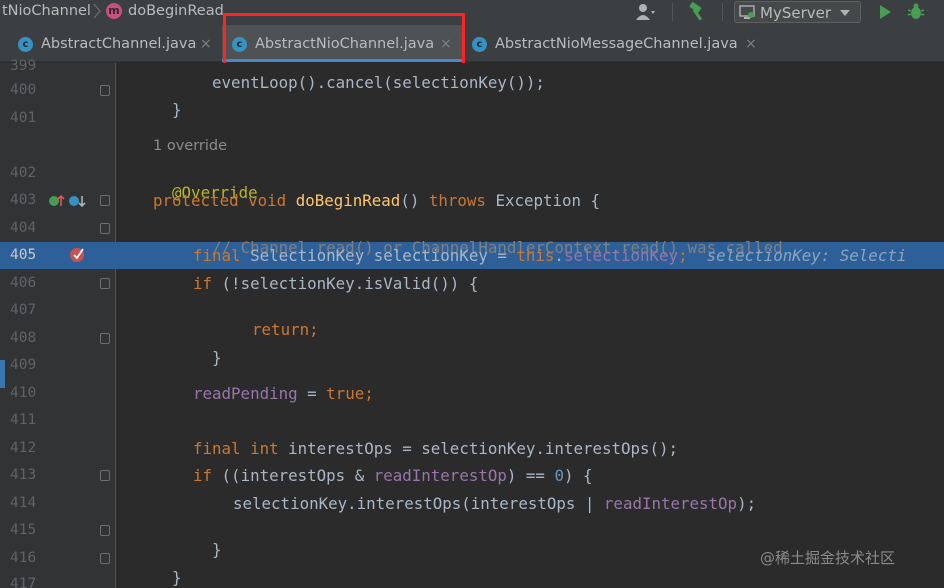 The width and height of the screenshot is (944, 588). I want to click on breakpoint-icon, so click(78, 255).